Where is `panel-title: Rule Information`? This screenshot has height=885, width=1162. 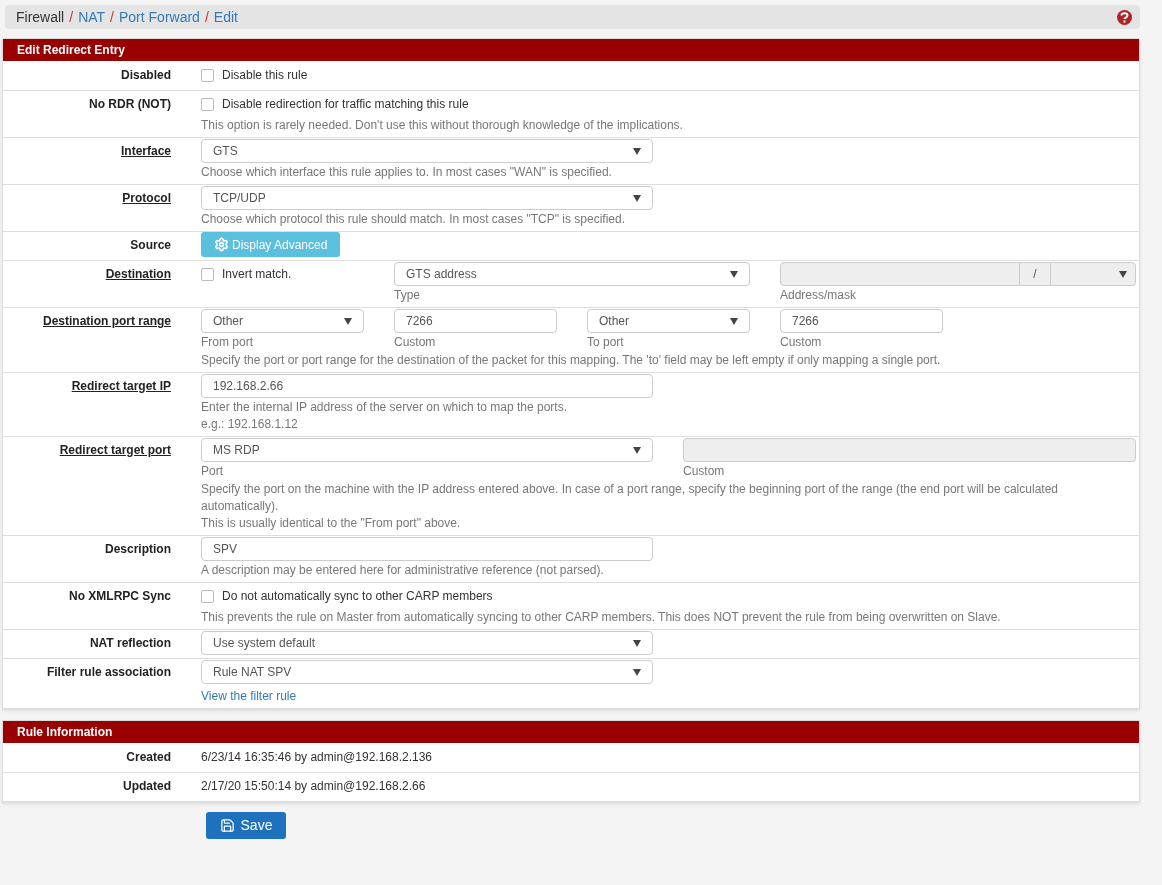
panel-title: Rule Information is located at coordinates (571, 732).